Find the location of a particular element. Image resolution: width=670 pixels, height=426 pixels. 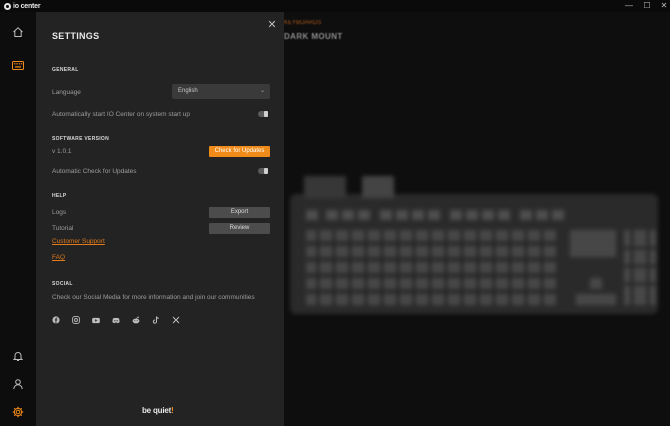

brand-text: be quiet is located at coordinates (157, 410).